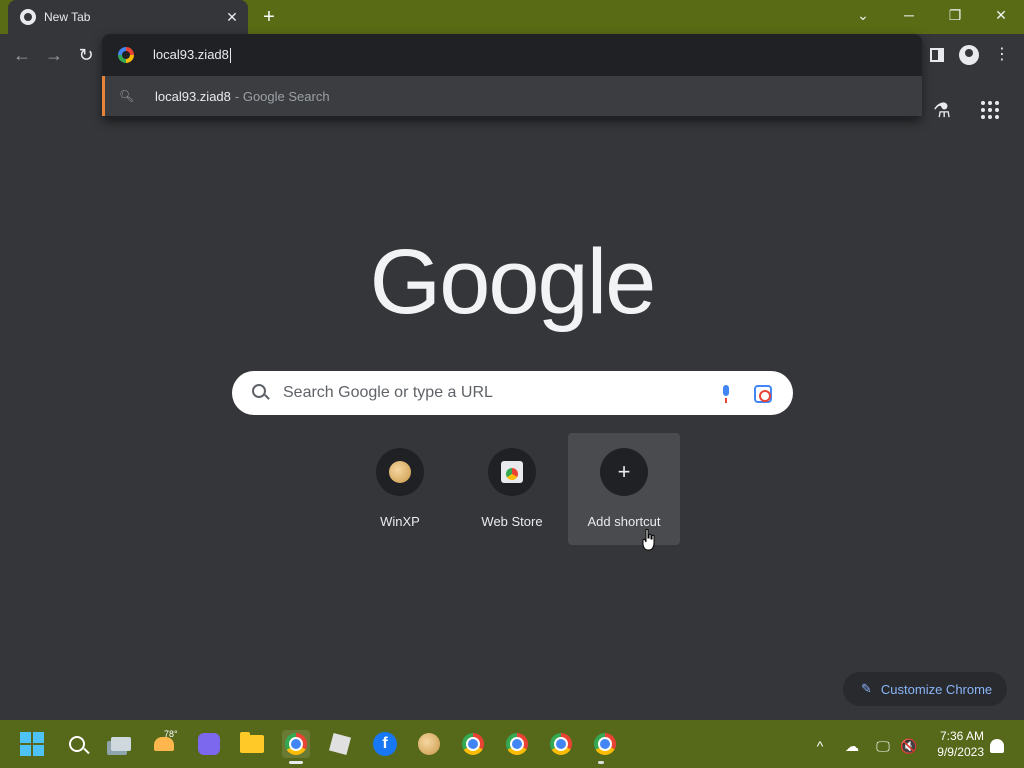 The width and height of the screenshot is (1024, 768). Describe the element at coordinates (513, 282) in the screenshot. I see `google-logo: Google` at that location.